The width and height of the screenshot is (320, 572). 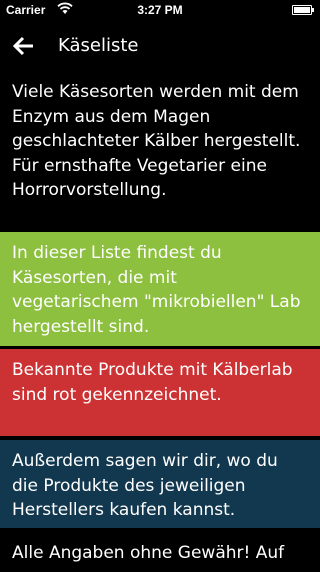 What do you see at coordinates (160, 552) in the screenshot?
I see `disclaimer-block: Alle Angaben ohne Gewähr! Auf` at bounding box center [160, 552].